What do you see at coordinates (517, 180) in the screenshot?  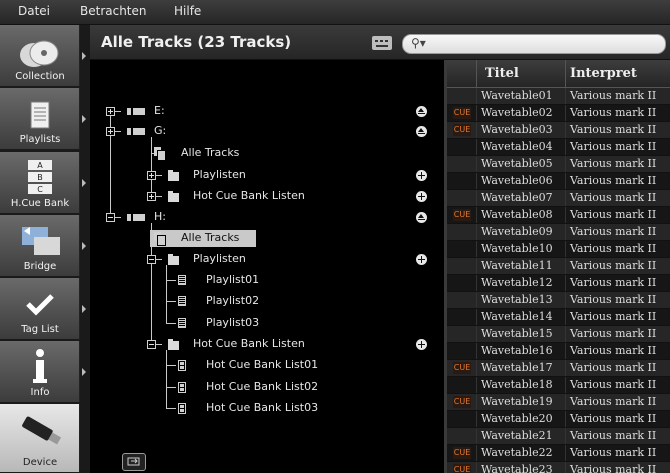 I see `track-title: Wavetable06` at bounding box center [517, 180].